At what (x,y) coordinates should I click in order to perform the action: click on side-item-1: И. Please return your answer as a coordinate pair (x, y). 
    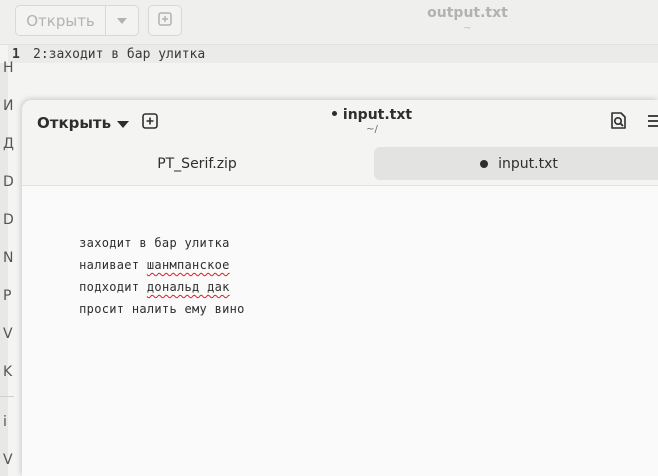
    Looking at the image, I should click on (8, 106).